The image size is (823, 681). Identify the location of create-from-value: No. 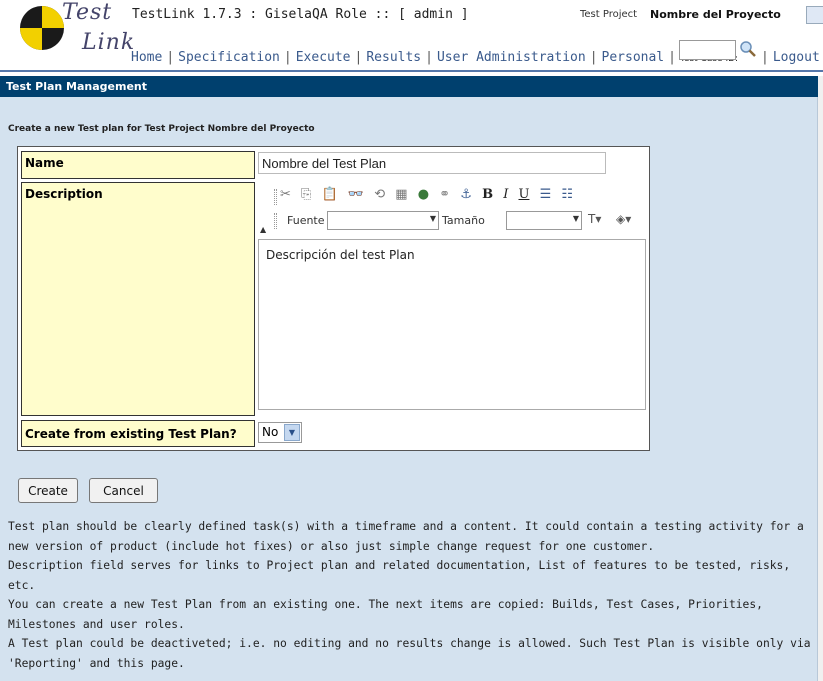
(270, 432).